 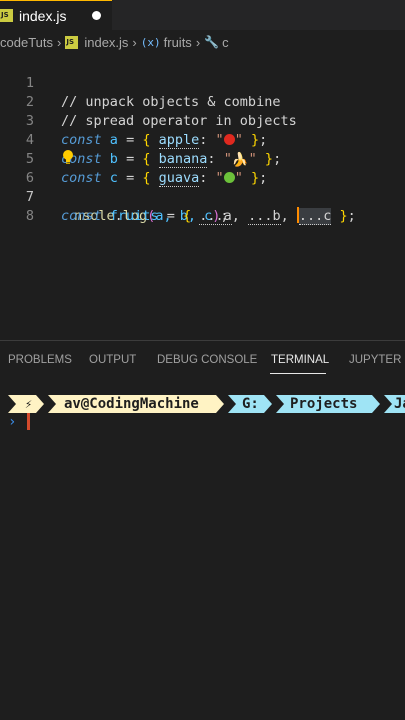 I want to click on prompt-user: av@CodingMachine, so click(x=131, y=404).